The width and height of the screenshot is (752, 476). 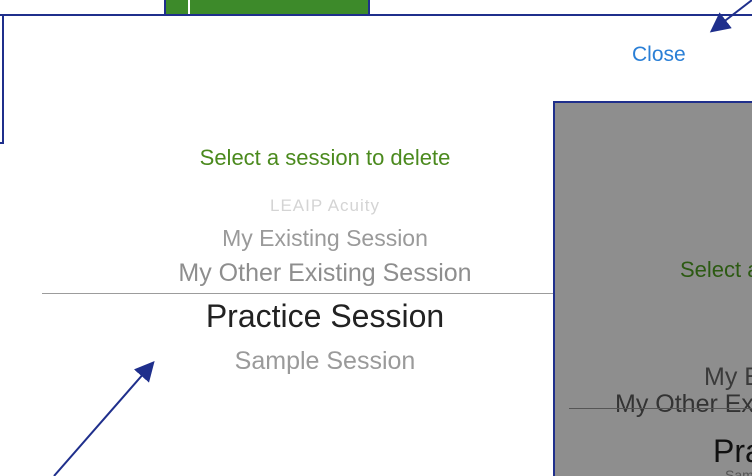 What do you see at coordinates (298, 293) in the screenshot?
I see `picker-selection-line` at bounding box center [298, 293].